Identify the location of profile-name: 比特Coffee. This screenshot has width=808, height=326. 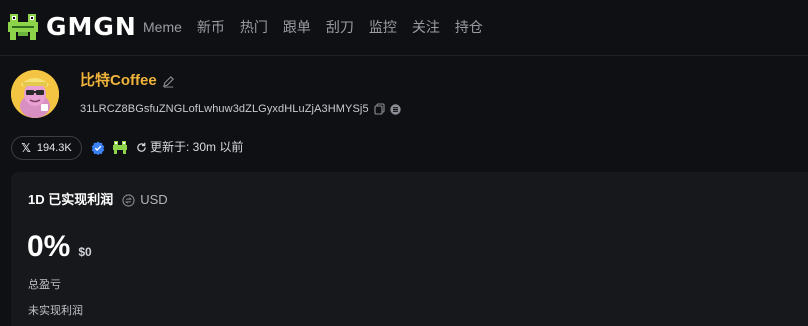
(127, 81).